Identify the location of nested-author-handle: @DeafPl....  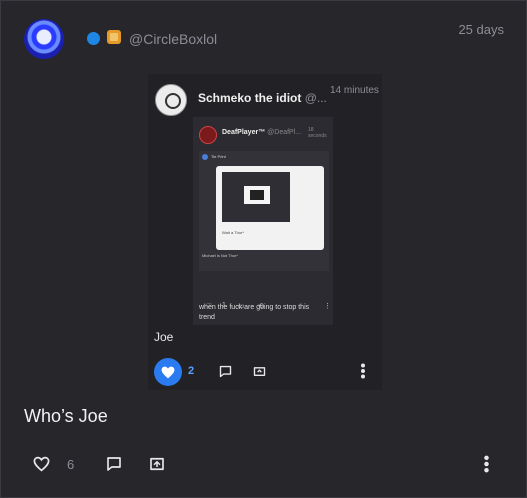
(284, 132).